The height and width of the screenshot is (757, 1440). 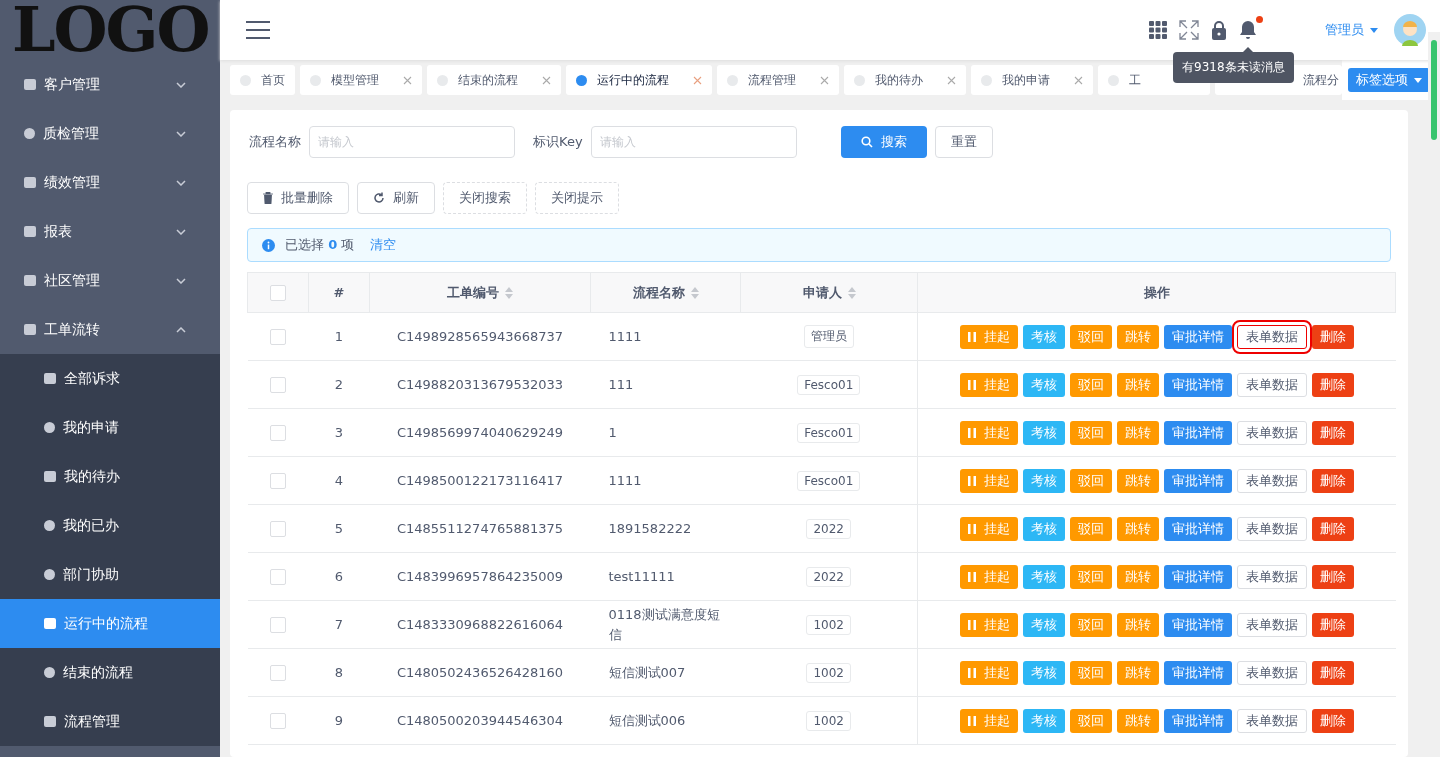 I want to click on menu-item: 质检管理, so click(x=110, y=133).